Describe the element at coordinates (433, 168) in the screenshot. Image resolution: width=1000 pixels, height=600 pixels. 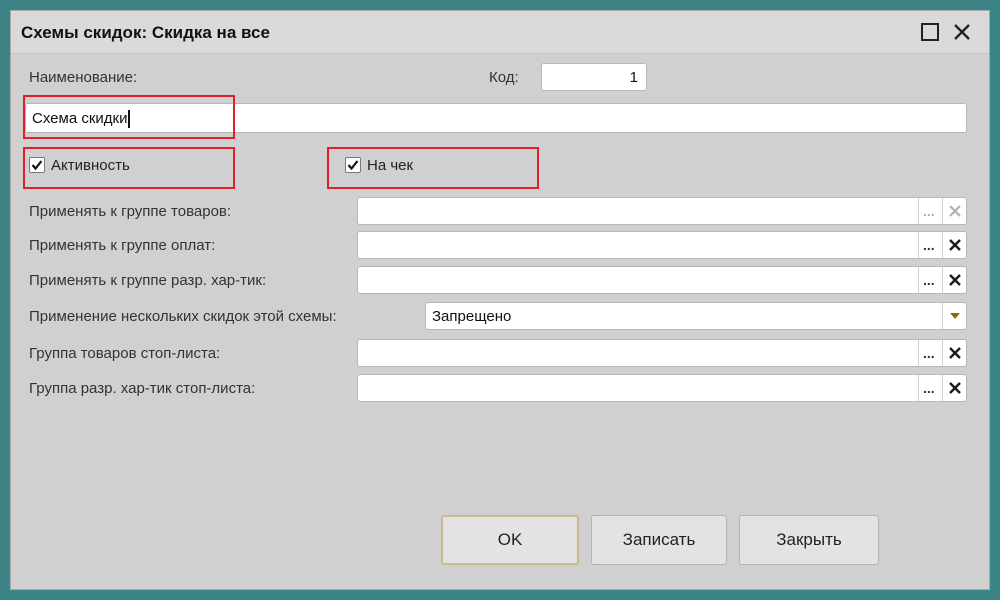
I see `highlight-receipt` at that location.